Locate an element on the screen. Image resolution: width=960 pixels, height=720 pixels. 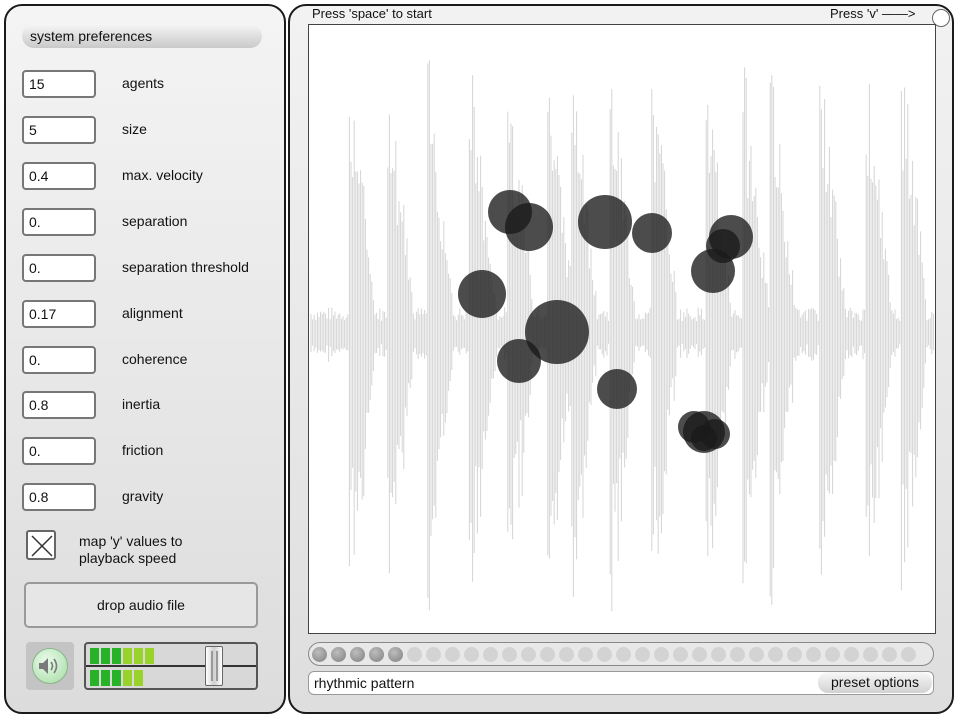
size-label: size is located at coordinates (134, 129).